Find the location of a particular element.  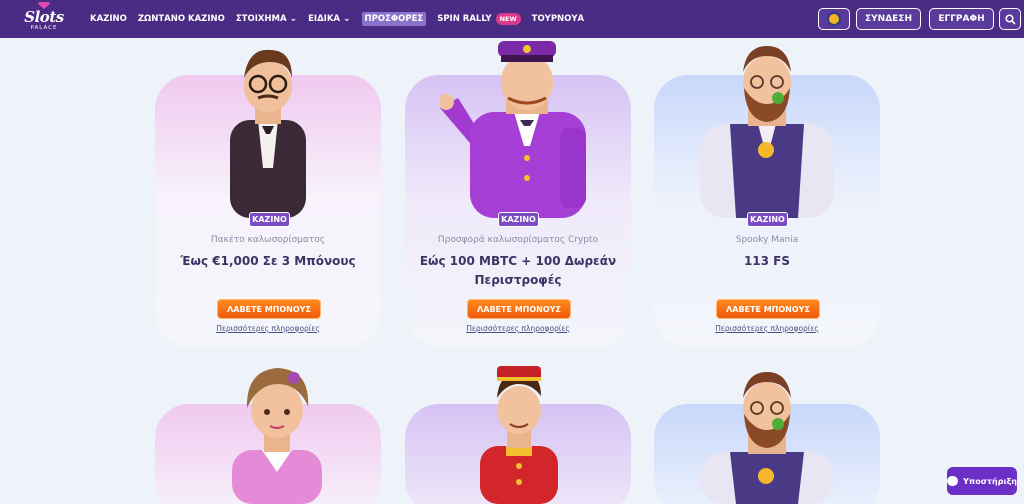

nav-tournaments: ΤΟΥΡΝΟΥΑ is located at coordinates (558, 19).